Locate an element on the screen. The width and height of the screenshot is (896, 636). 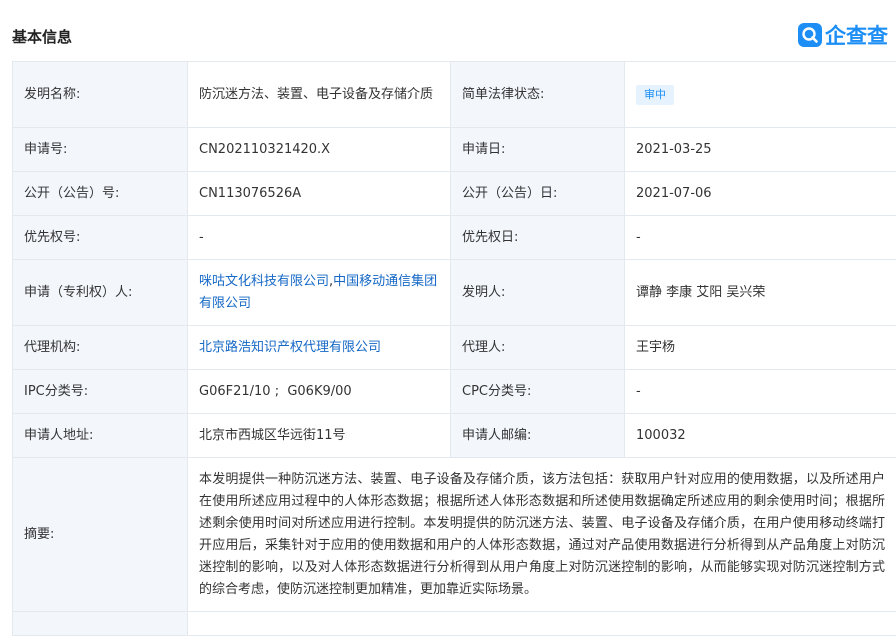
value-invention-name: 防沉迷方法、装置、电子设备及存储介质 is located at coordinates (319, 95).